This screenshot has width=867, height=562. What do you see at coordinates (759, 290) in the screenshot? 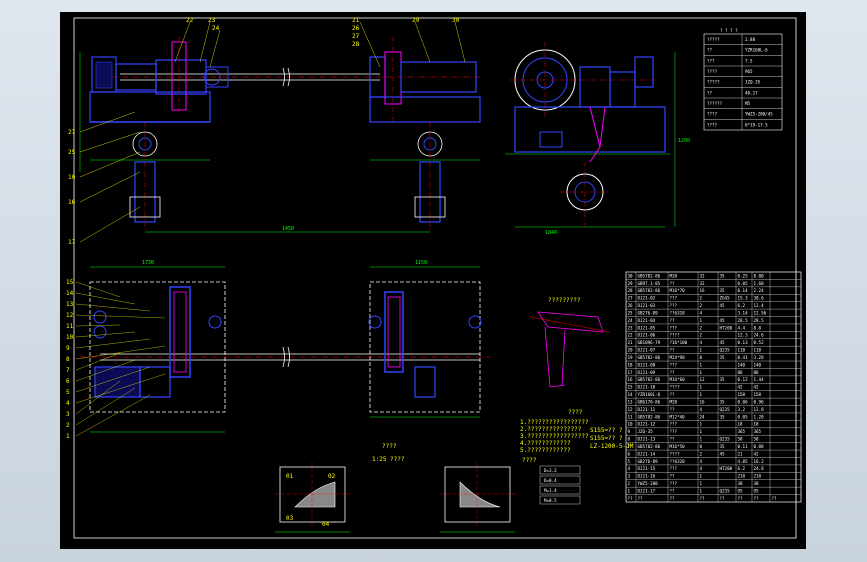
I see `parts-cell: 2.24` at bounding box center [759, 290].